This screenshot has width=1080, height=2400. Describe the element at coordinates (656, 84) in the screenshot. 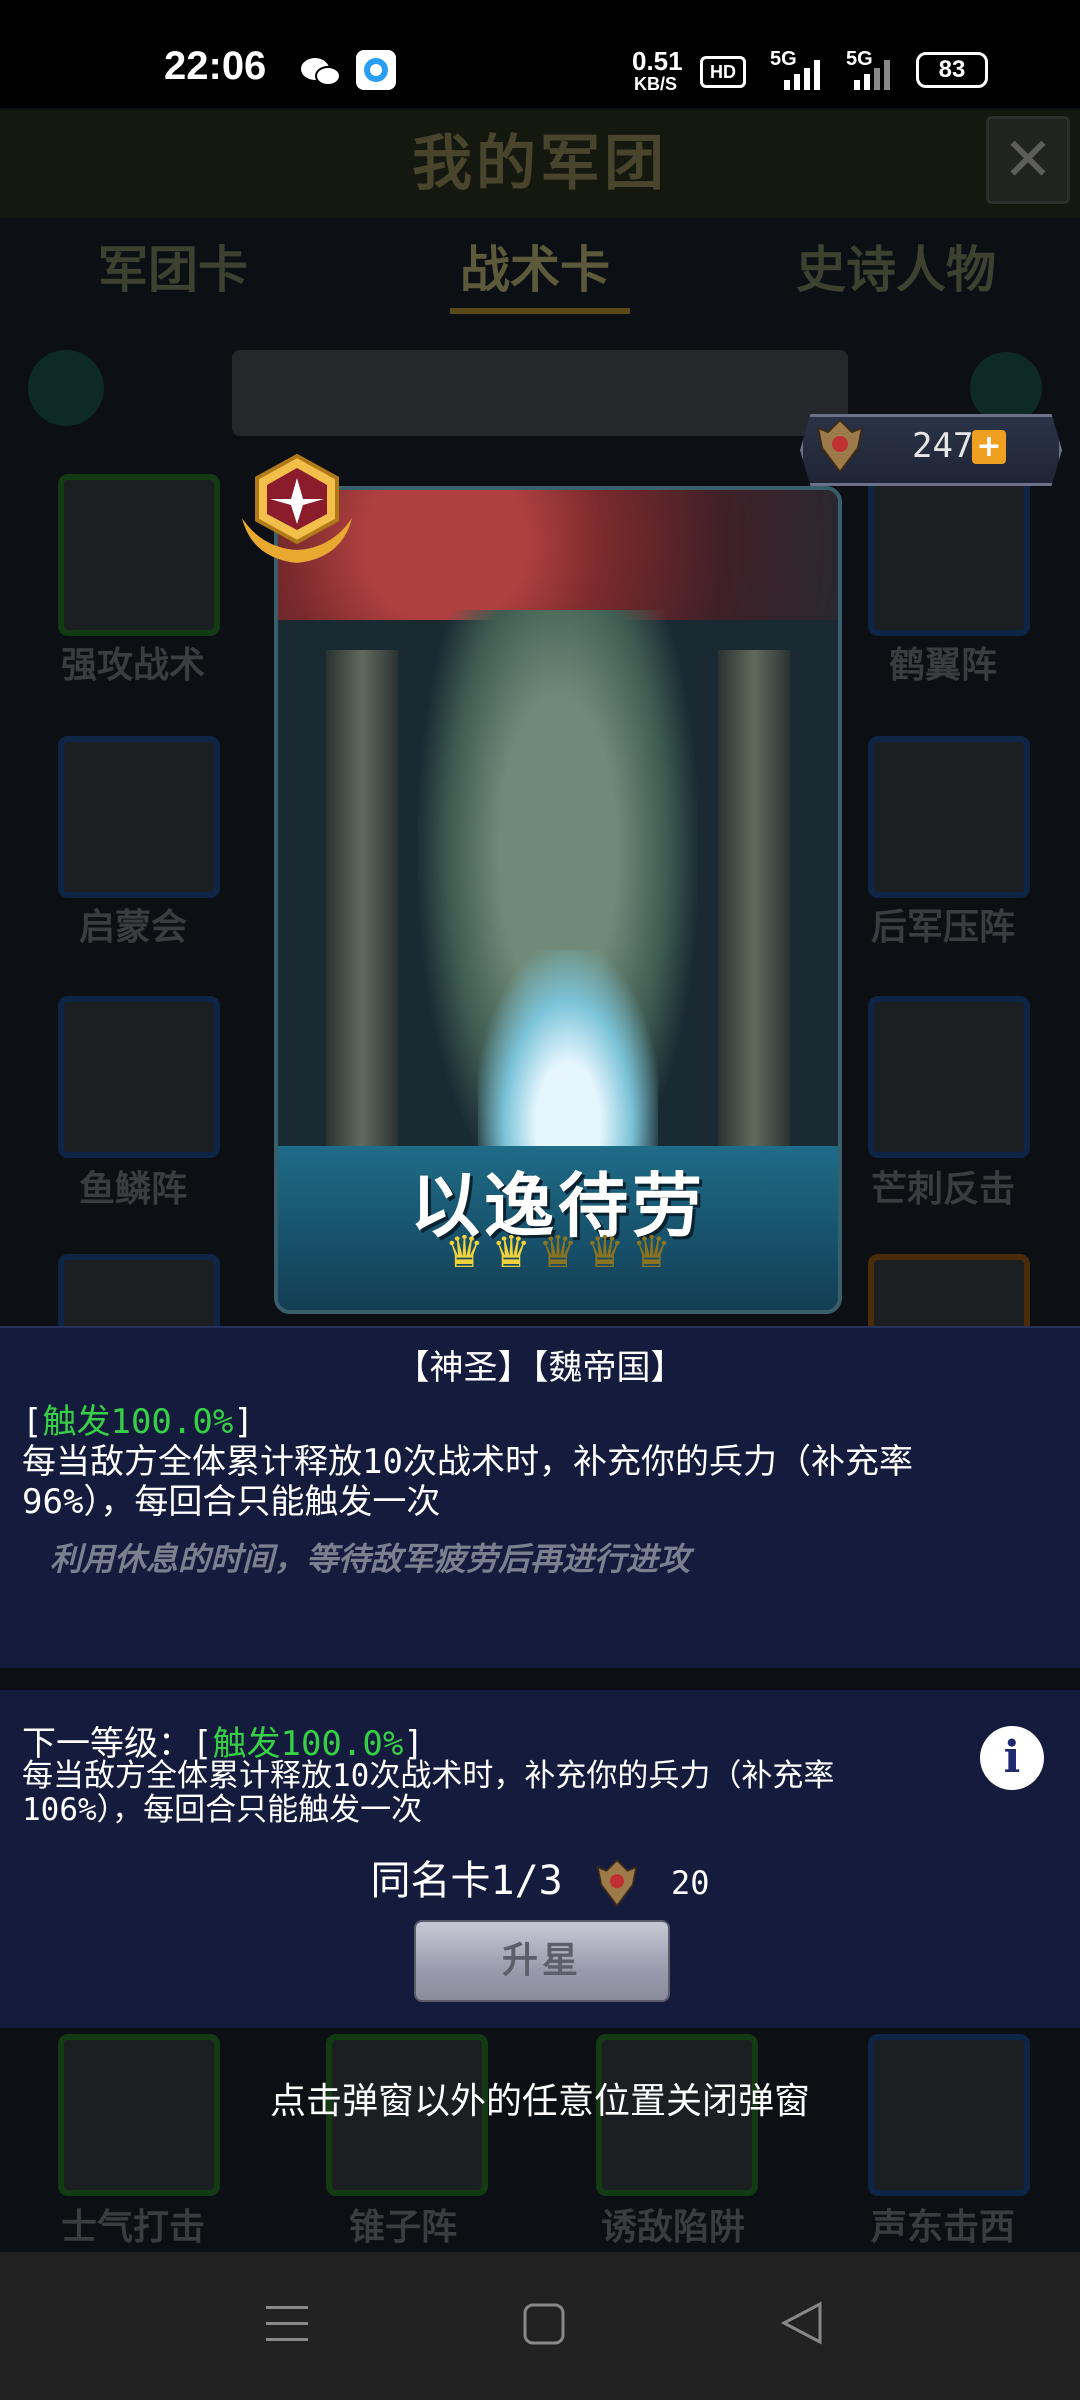

I see `net-unit: KB/S` at that location.